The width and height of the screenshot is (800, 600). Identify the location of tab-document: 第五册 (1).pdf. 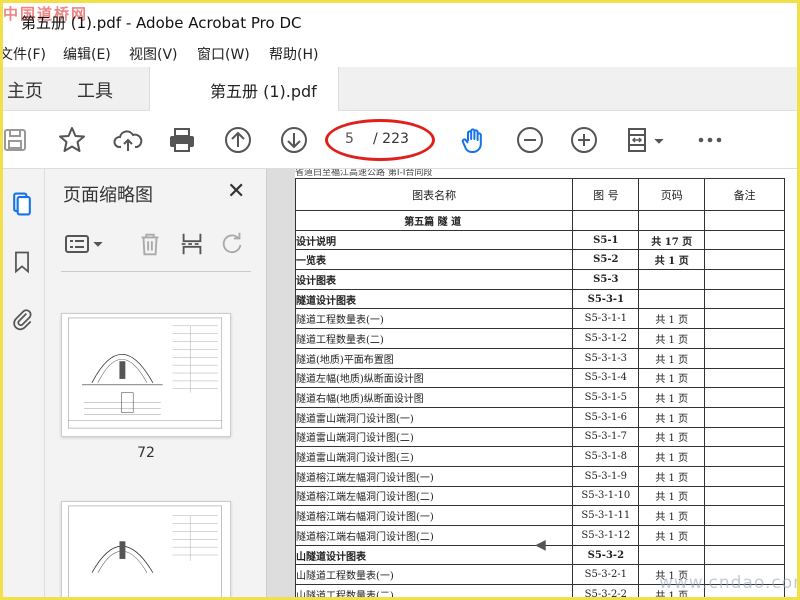
(244, 89).